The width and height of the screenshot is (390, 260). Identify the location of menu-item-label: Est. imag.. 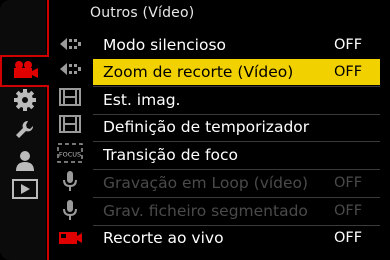
(142, 100).